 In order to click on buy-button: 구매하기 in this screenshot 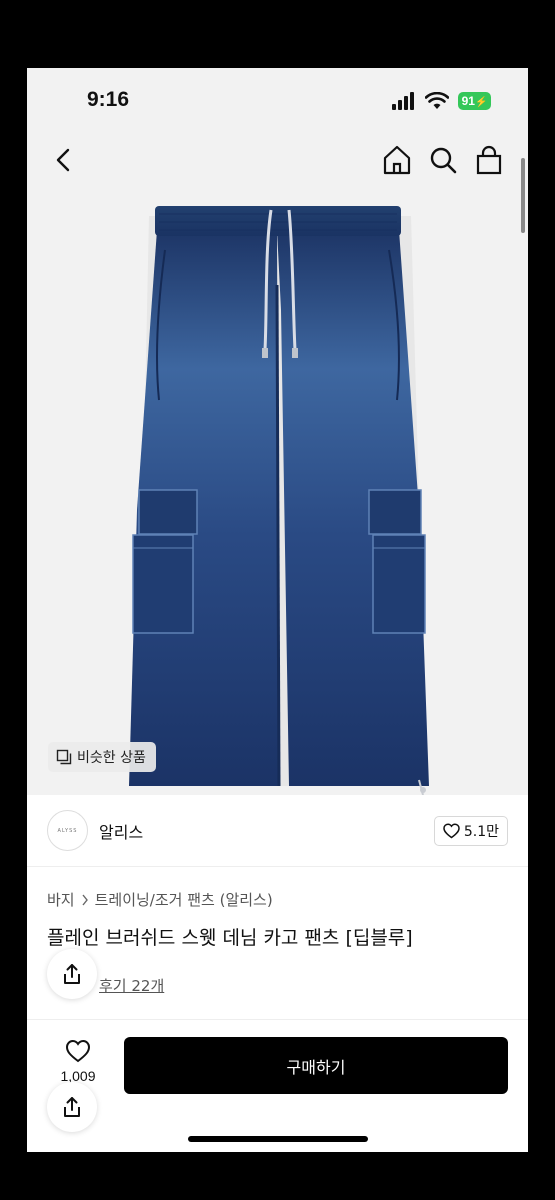, I will do `click(316, 1065)`.